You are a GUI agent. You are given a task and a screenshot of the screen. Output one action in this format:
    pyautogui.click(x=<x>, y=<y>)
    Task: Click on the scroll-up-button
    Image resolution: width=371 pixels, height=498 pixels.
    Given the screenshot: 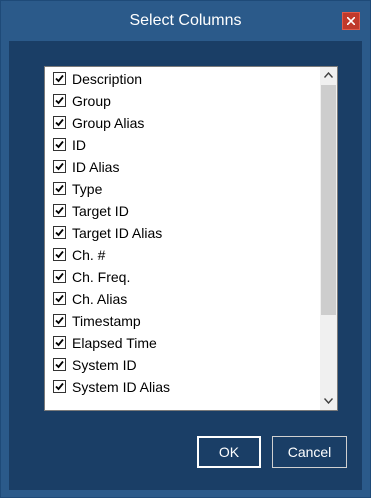 What is the action you would take?
    pyautogui.click(x=328, y=75)
    